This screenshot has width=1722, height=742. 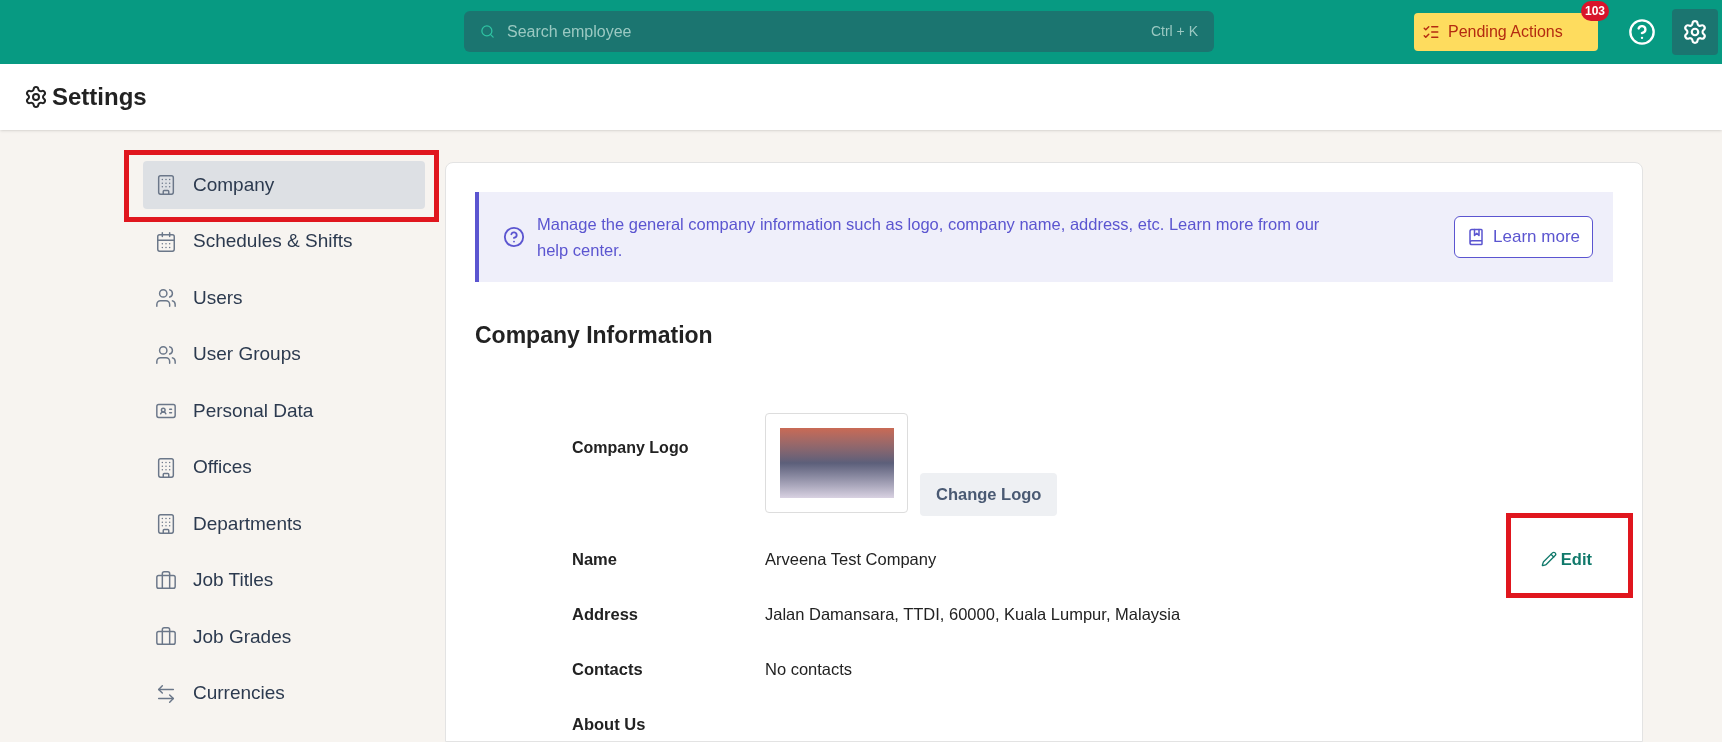 I want to click on change-logo-button: Change Logo, so click(x=989, y=494).